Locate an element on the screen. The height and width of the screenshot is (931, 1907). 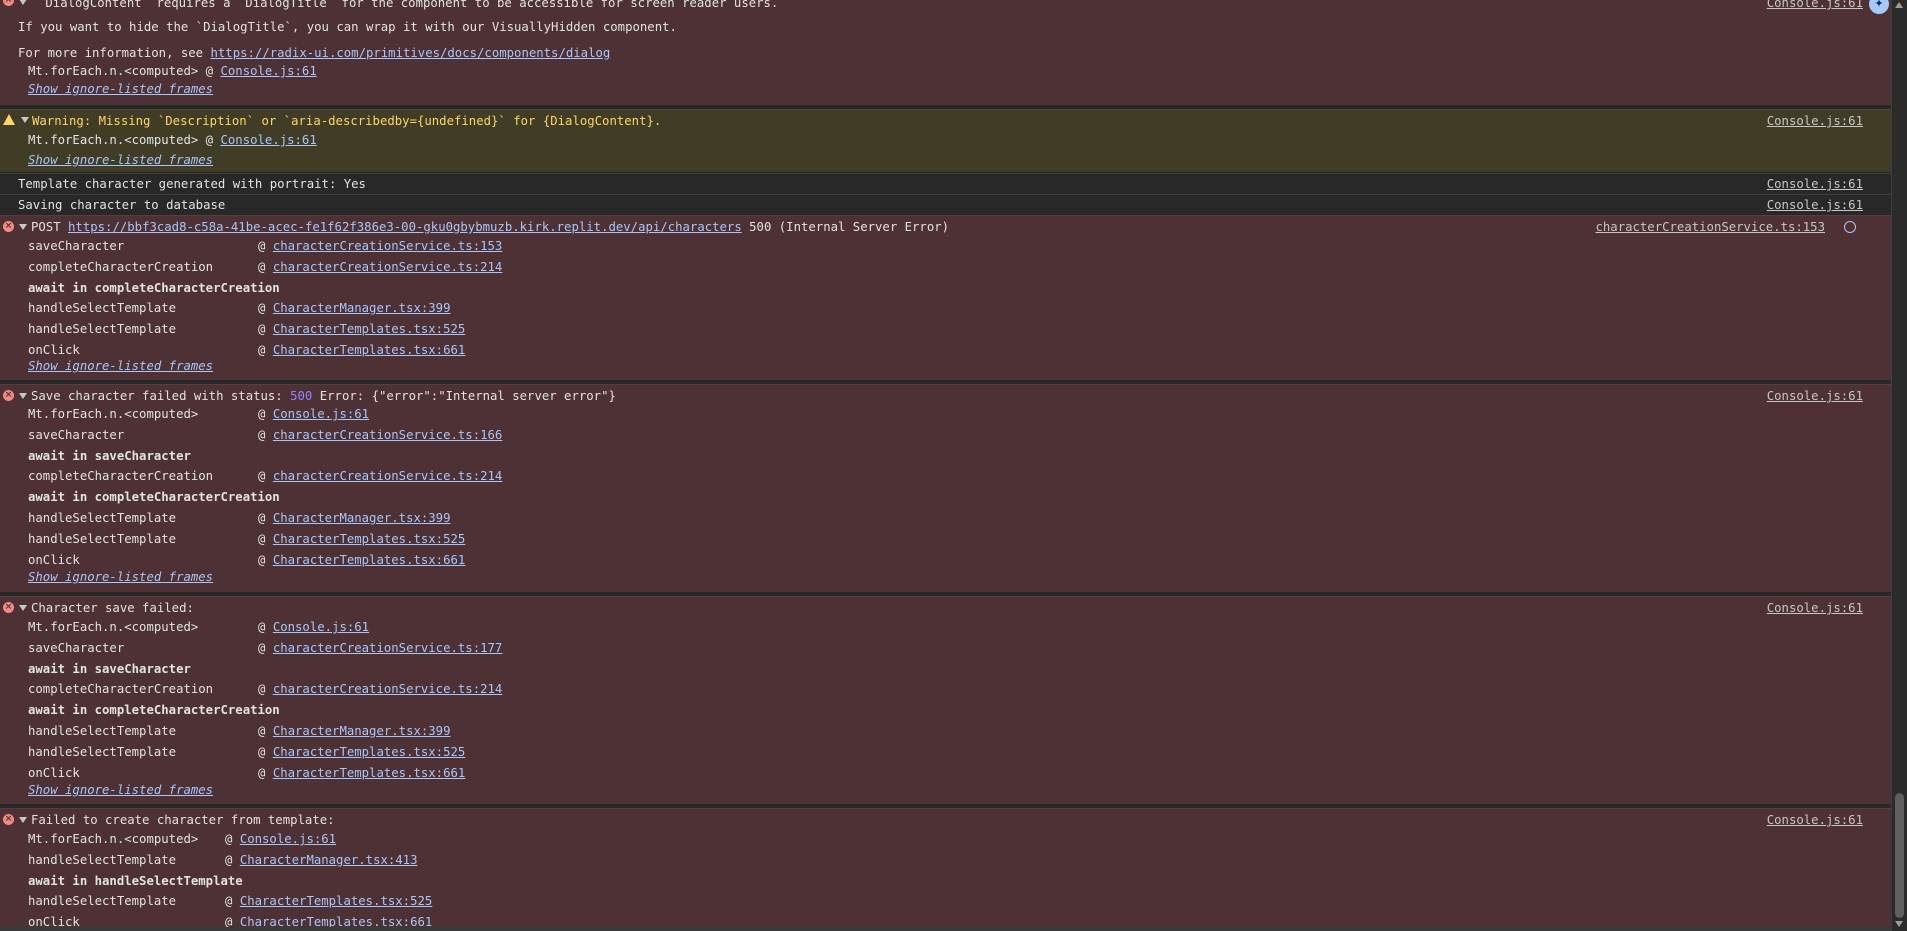
frame-source-link: CharacterManager.tsx:413 is located at coordinates (329, 860).